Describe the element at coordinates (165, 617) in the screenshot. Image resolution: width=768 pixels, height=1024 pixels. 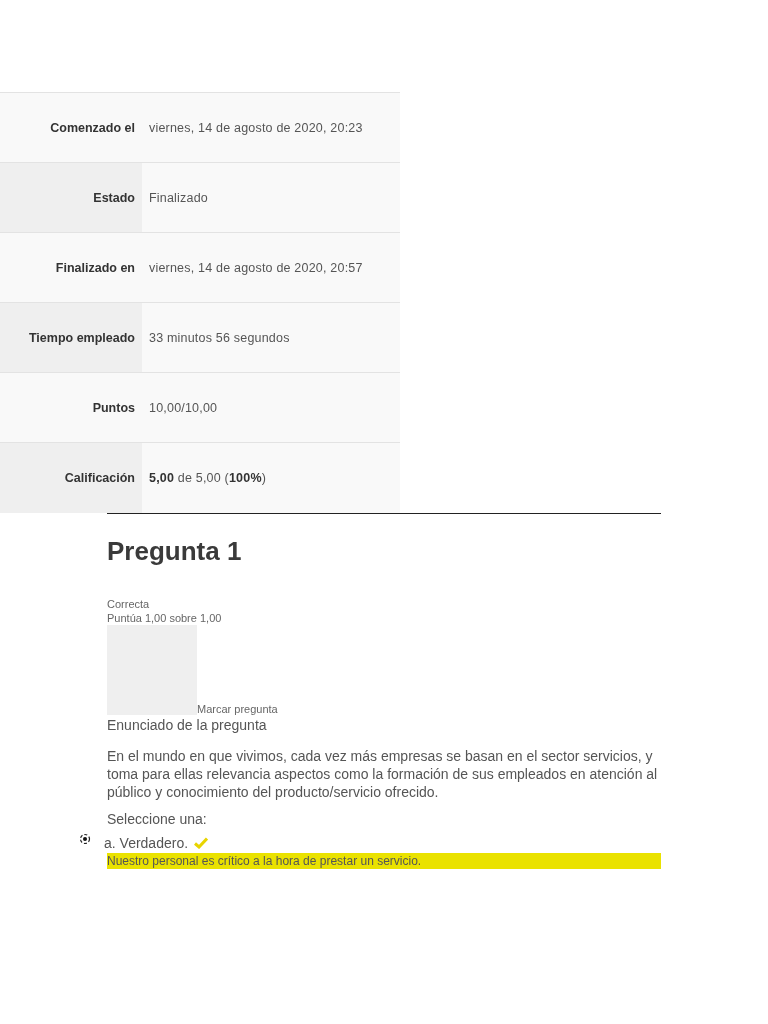
I see `question-score: Puntúa 1,00 sobre 1,00` at that location.